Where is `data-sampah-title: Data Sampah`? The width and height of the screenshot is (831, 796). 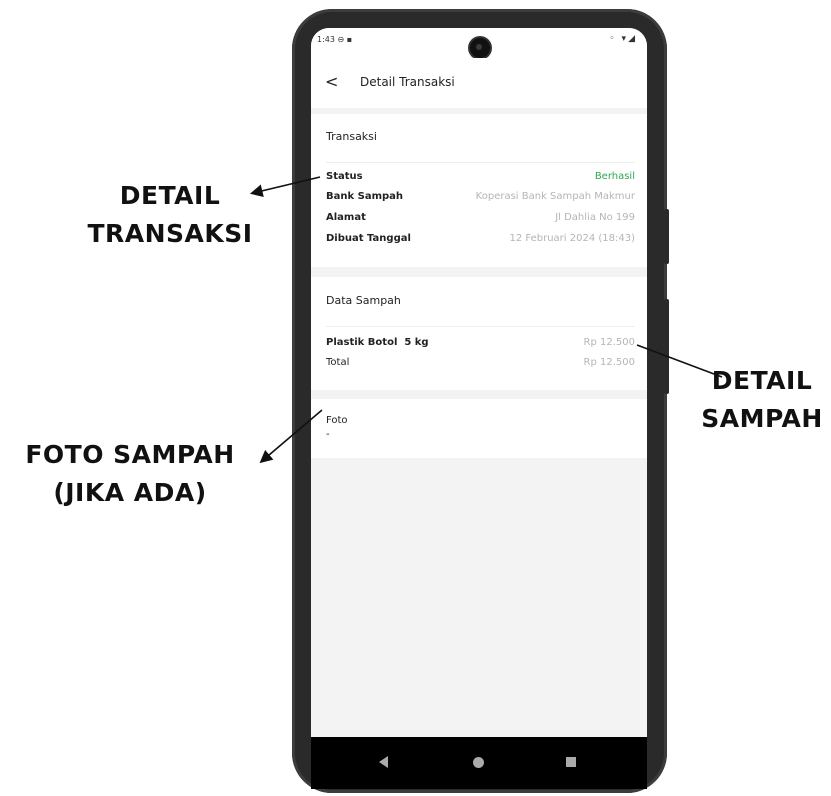 data-sampah-title: Data Sampah is located at coordinates (363, 300).